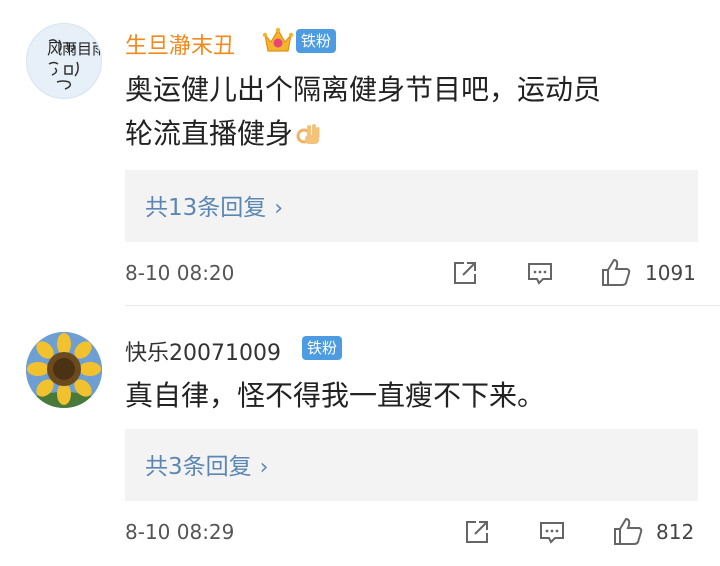  What do you see at coordinates (203, 351) in the screenshot?
I see `username: 快乐20071009` at bounding box center [203, 351].